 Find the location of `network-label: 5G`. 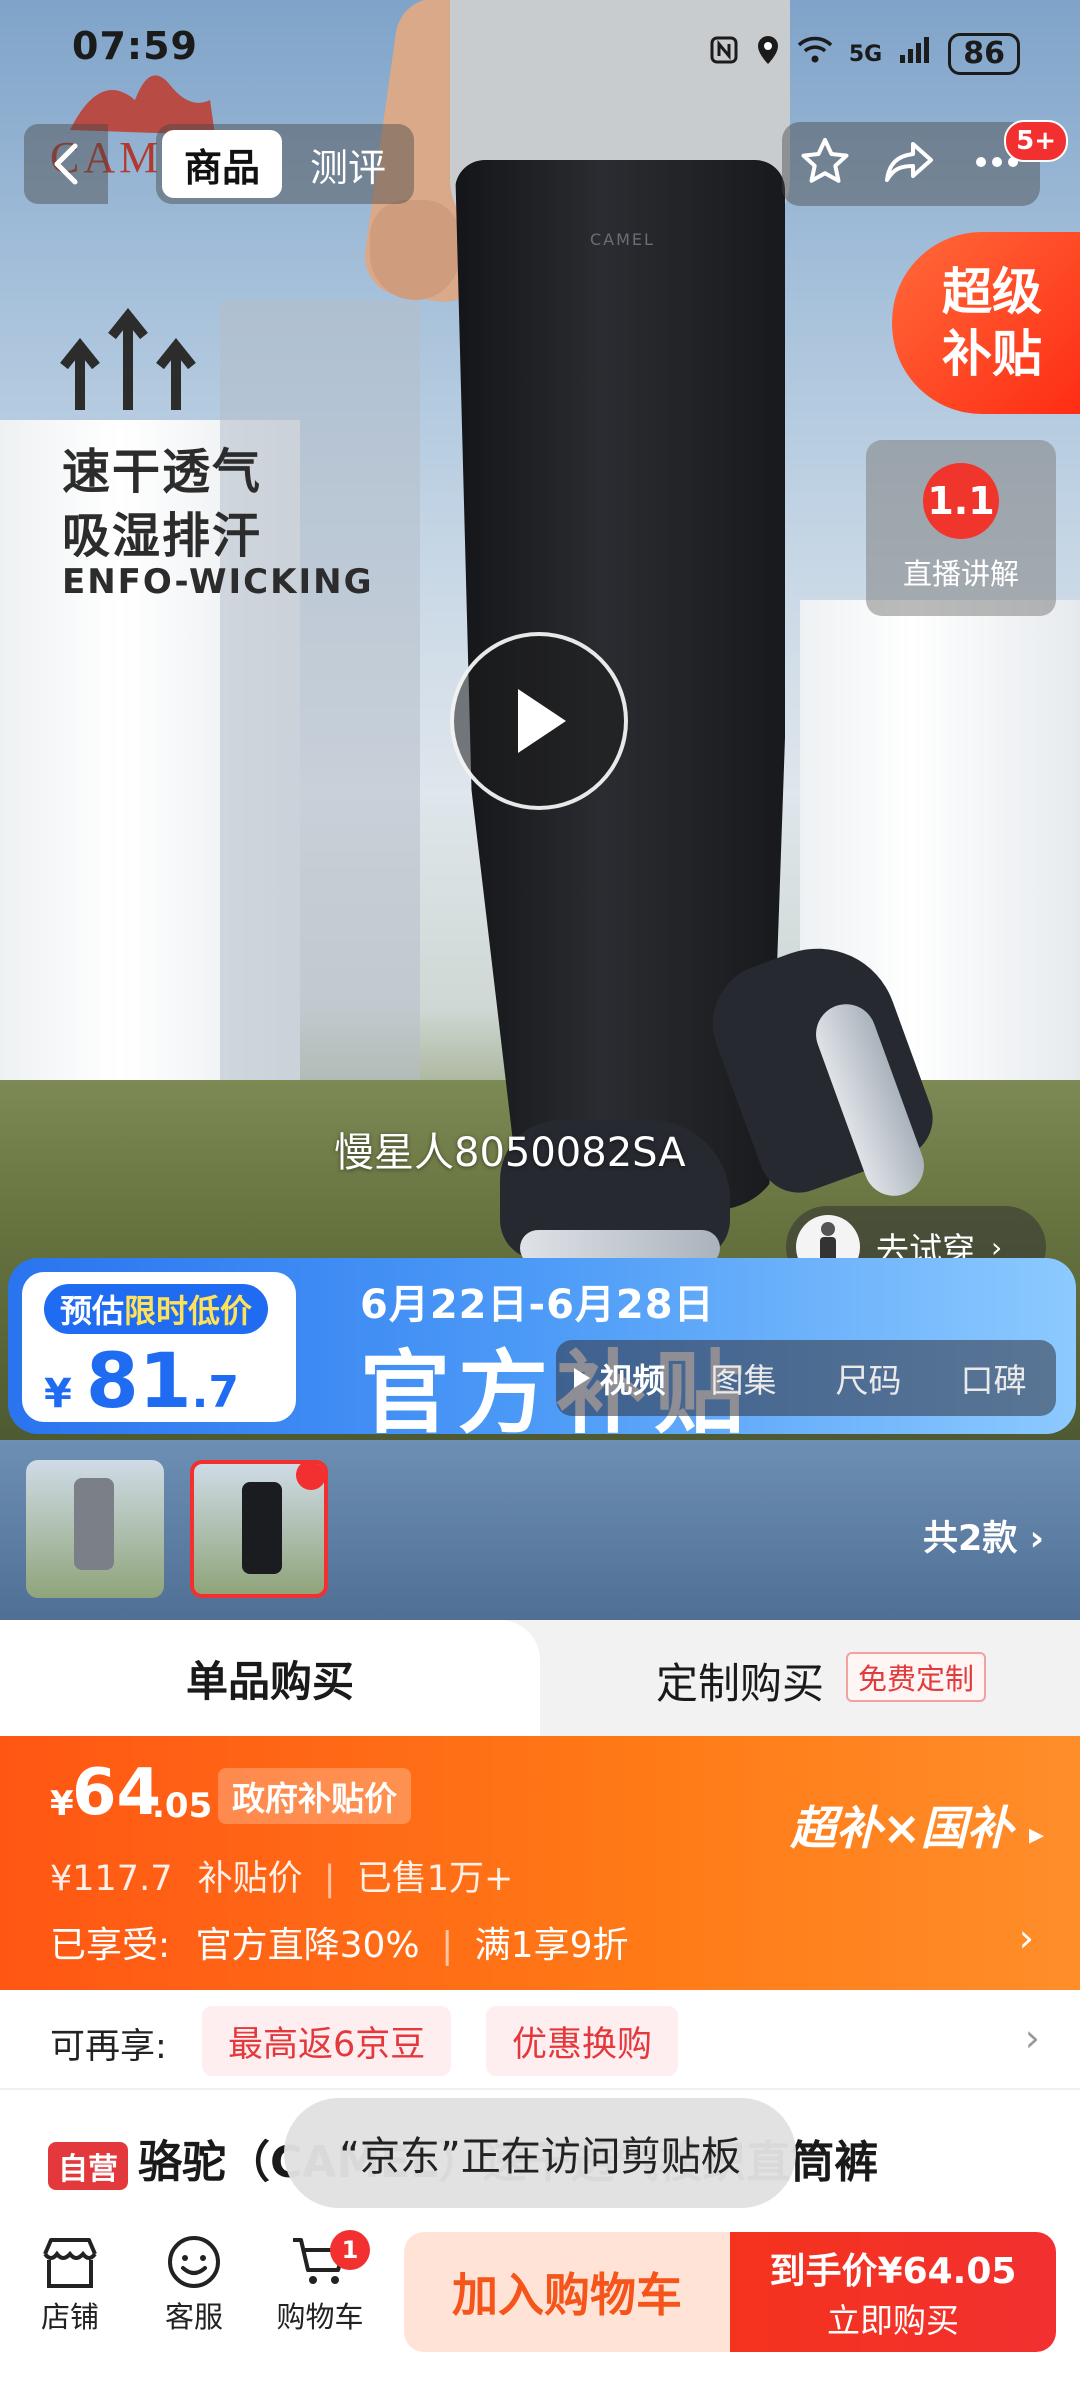

network-label: 5G is located at coordinates (865, 54).